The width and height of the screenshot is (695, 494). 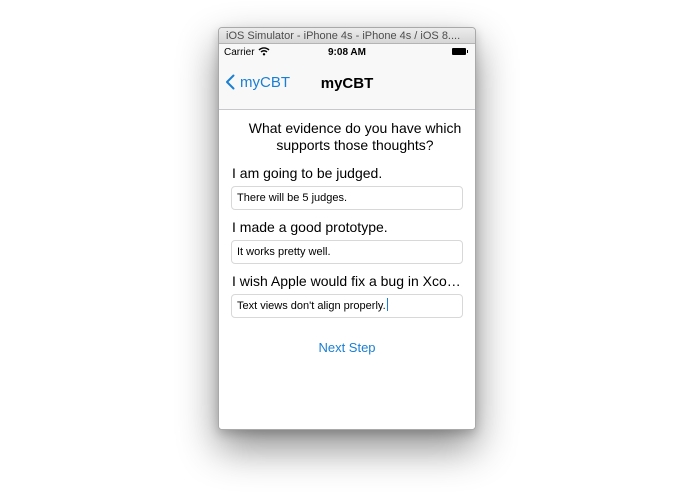 I want to click on thought-label-2: I made a good prototype., so click(x=310, y=227).